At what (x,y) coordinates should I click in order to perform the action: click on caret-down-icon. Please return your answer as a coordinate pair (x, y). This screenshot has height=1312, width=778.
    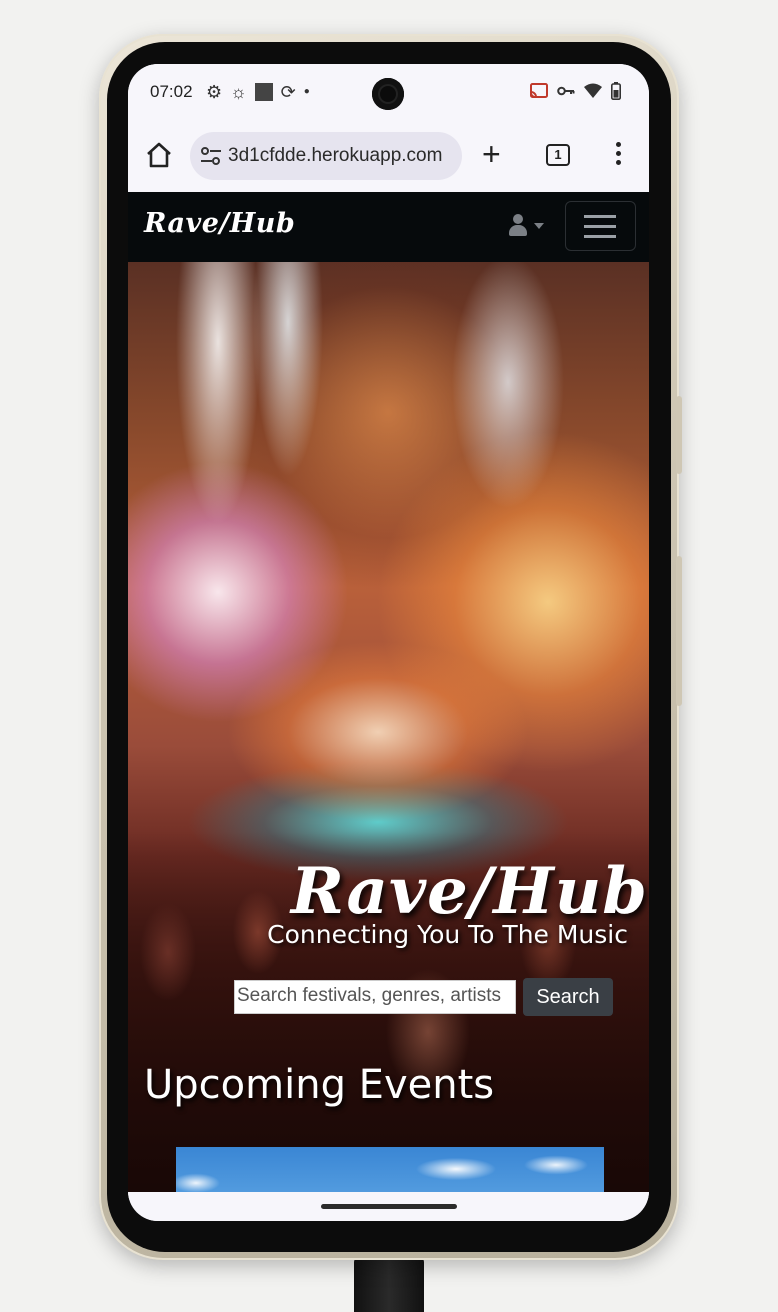
    Looking at the image, I should click on (539, 226).